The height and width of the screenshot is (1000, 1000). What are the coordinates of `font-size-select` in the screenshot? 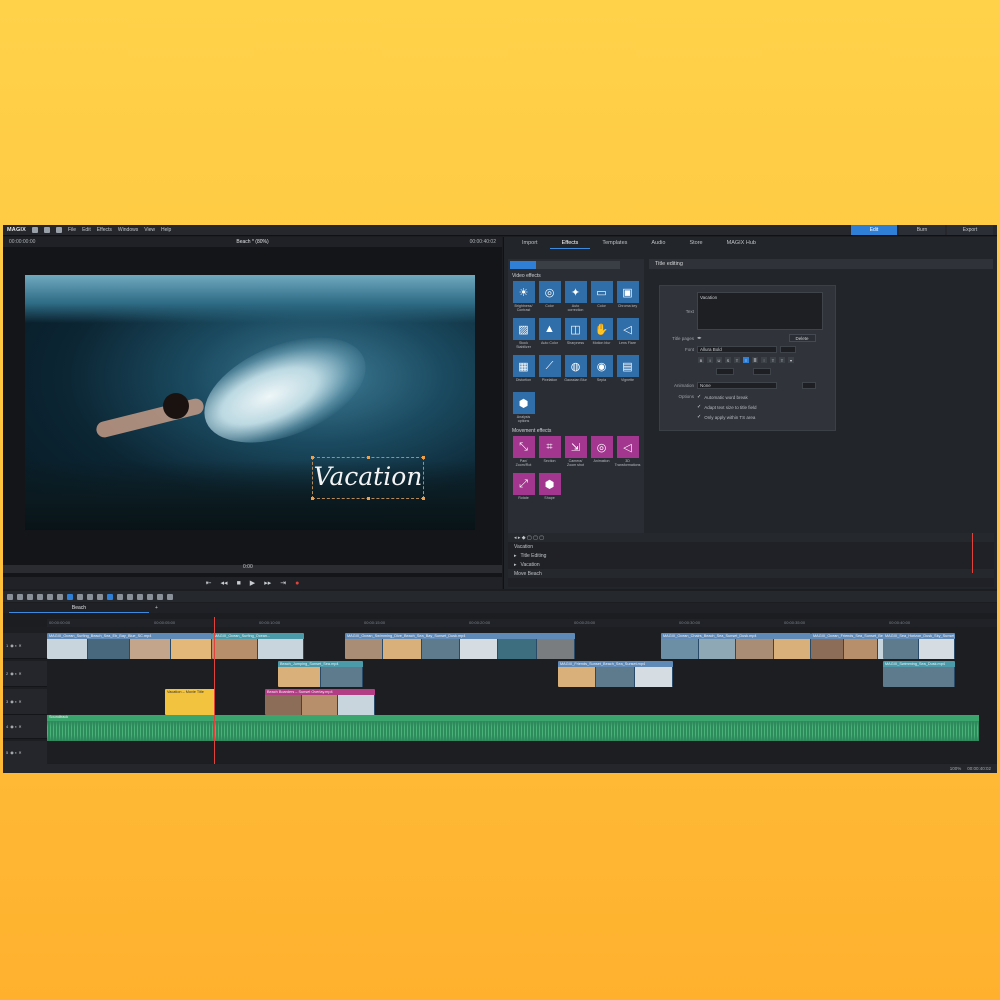 It's located at (788, 349).